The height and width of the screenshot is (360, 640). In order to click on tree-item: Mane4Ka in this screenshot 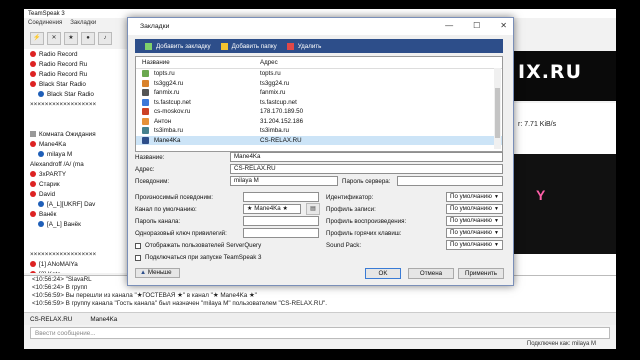, I will do `click(76, 144)`.